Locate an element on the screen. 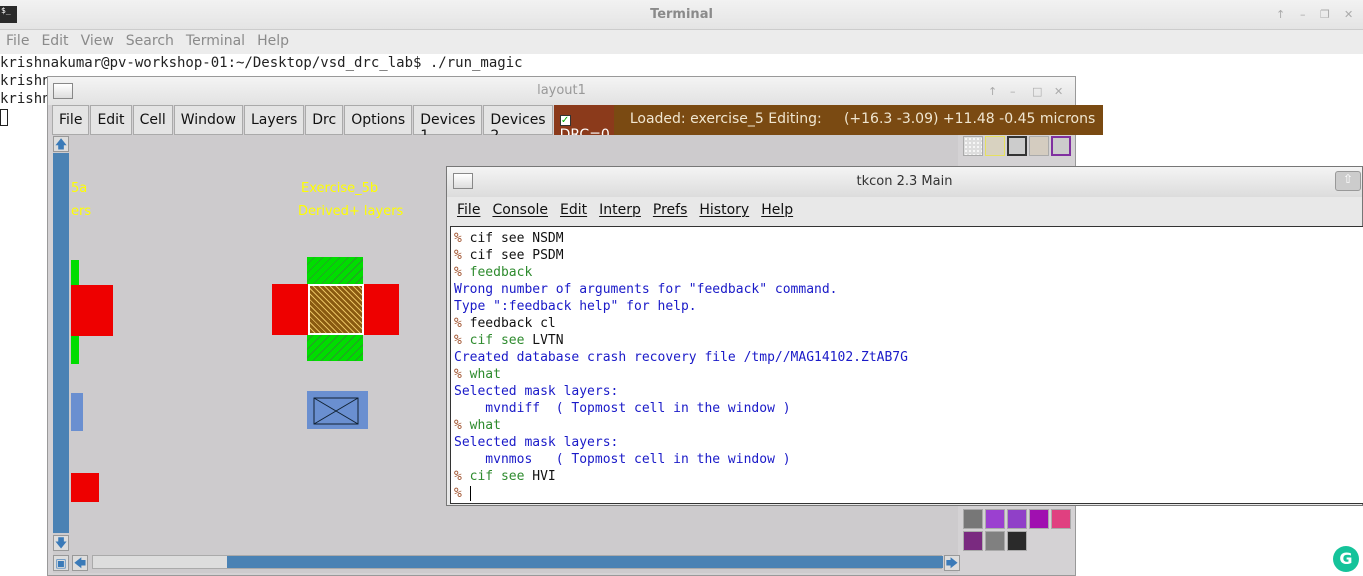 The image size is (1363, 576). layout-title: layout1 is located at coordinates (561, 90).